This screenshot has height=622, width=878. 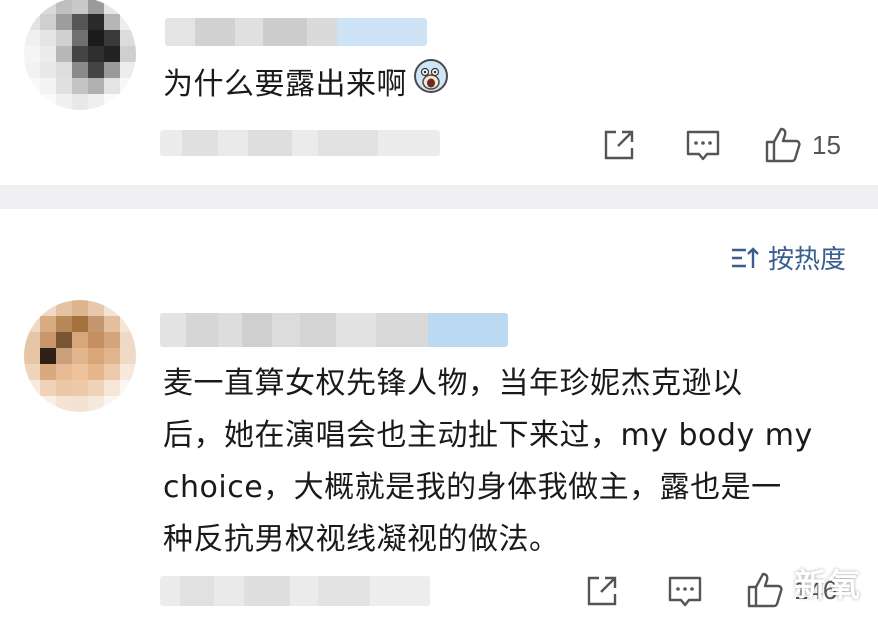 I want to click on comment-line: 麦一直算女权先锋人物，当年珍妮杰克逊以, so click(x=453, y=383).